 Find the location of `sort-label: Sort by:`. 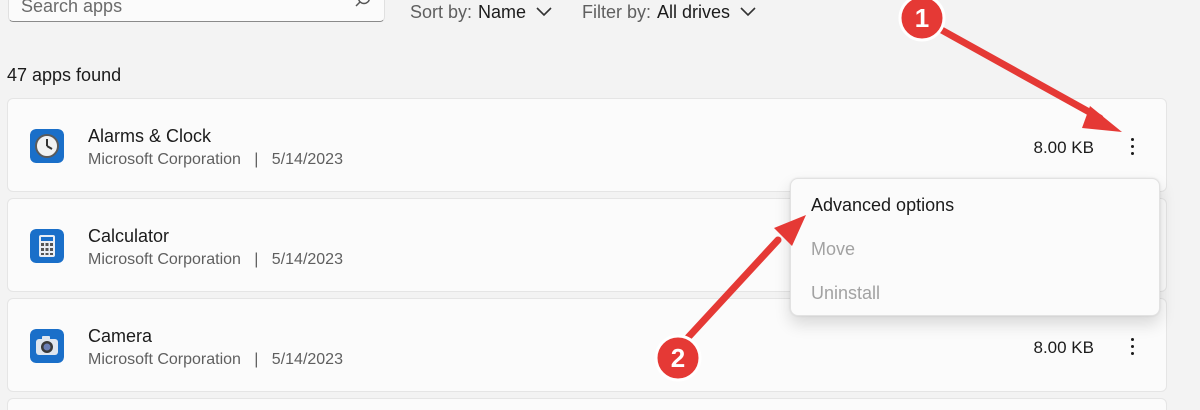

sort-label: Sort by: is located at coordinates (441, 11).